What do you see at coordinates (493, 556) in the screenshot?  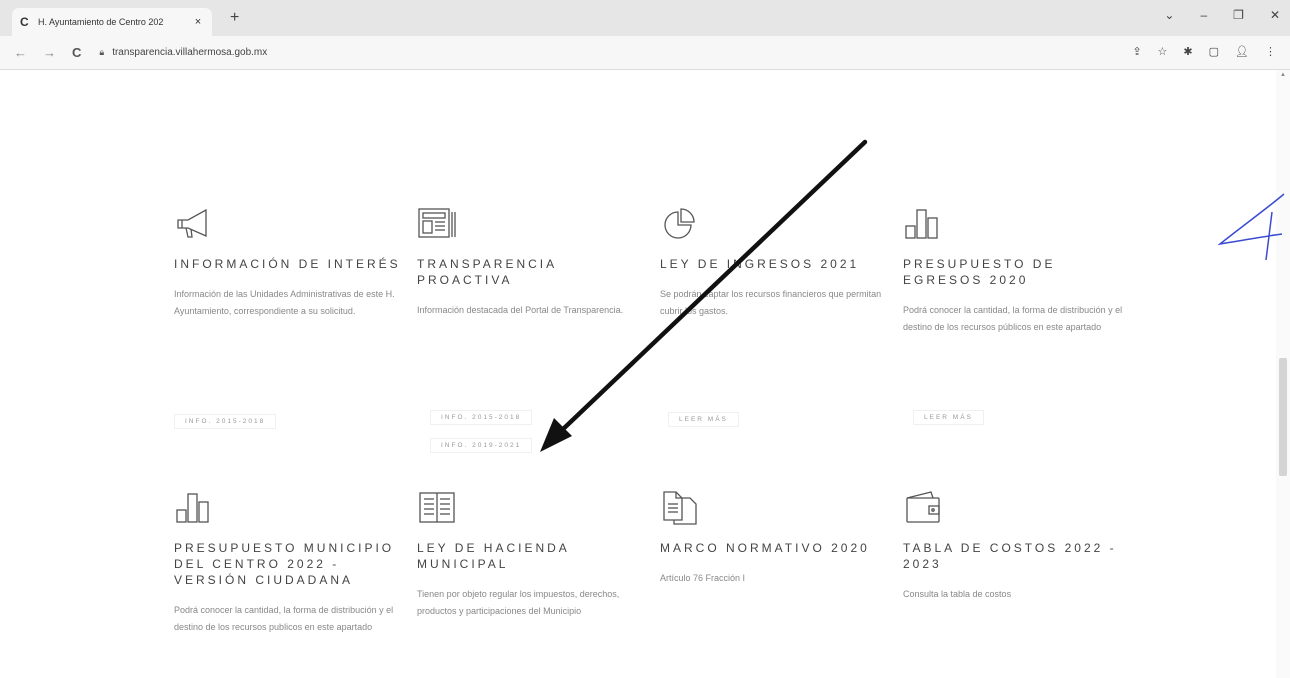 I see `card-title: LEY DE HACIENDA MUNICIPAL` at bounding box center [493, 556].